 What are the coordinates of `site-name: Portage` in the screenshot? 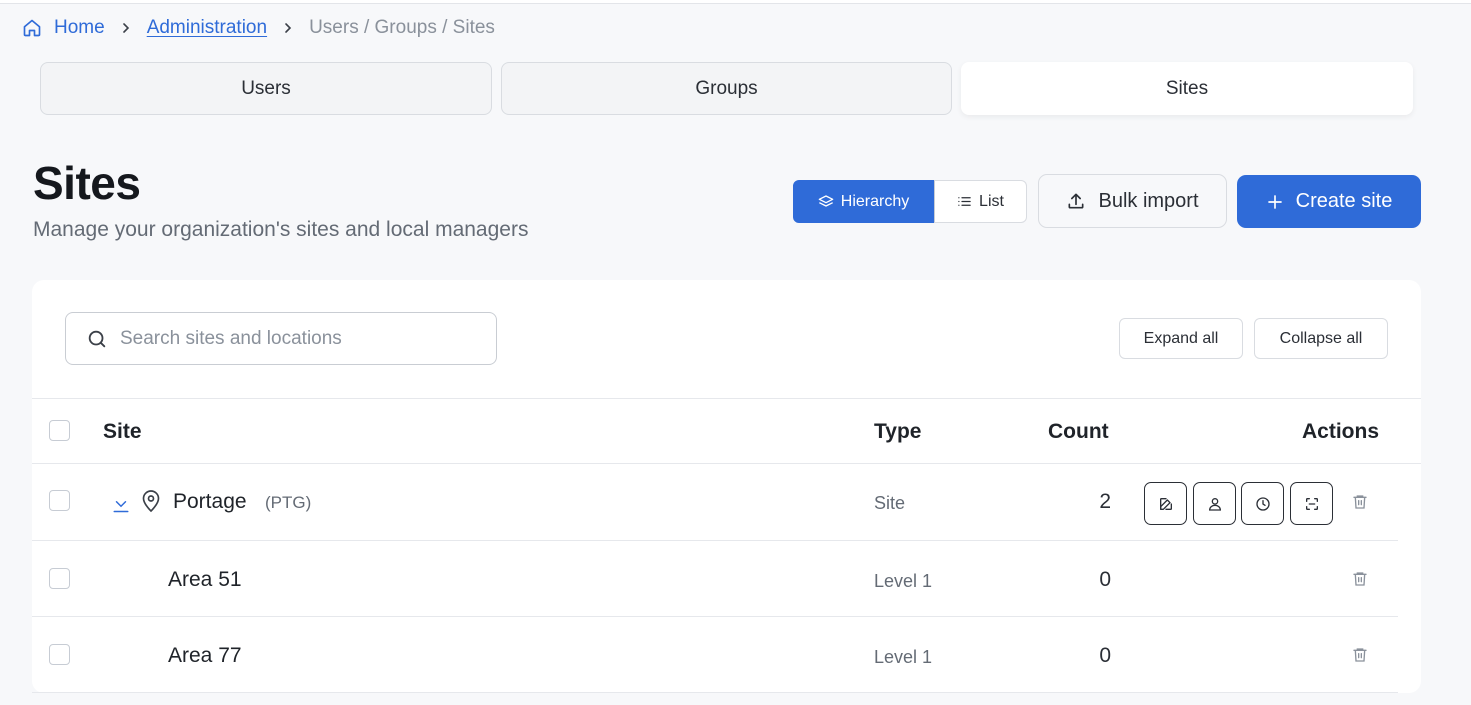 It's located at (210, 501).